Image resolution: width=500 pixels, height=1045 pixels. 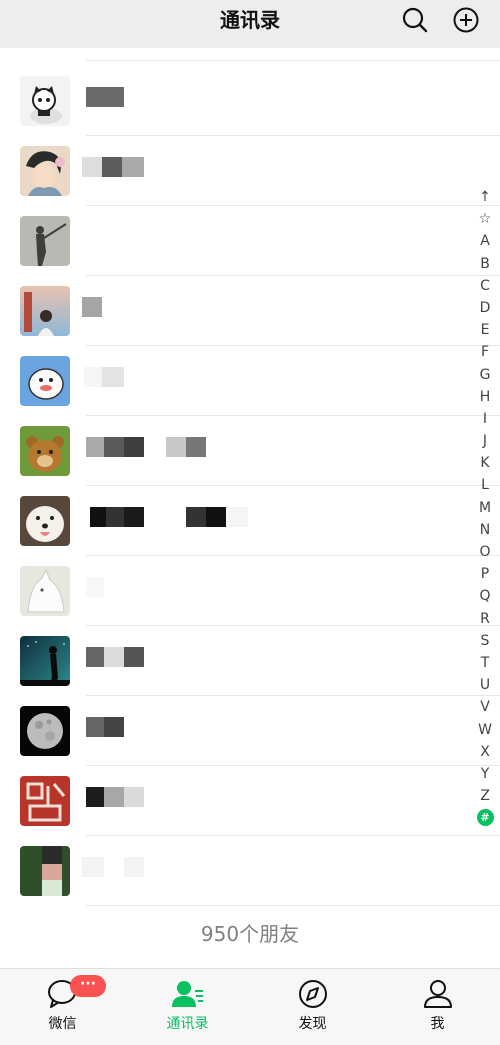 What do you see at coordinates (485, 641) in the screenshot?
I see `index-letter: S` at bounding box center [485, 641].